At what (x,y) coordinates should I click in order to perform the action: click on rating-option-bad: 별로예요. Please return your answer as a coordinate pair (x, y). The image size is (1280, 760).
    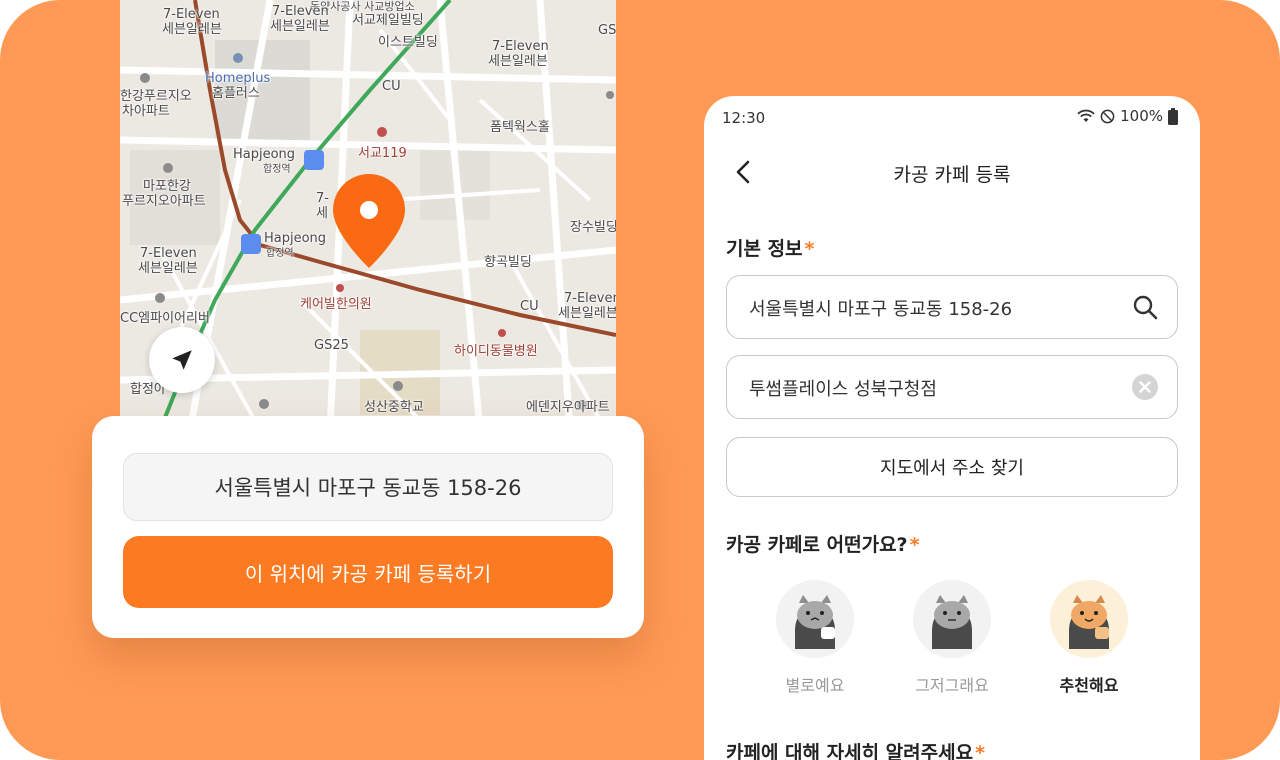
    Looking at the image, I should click on (815, 638).